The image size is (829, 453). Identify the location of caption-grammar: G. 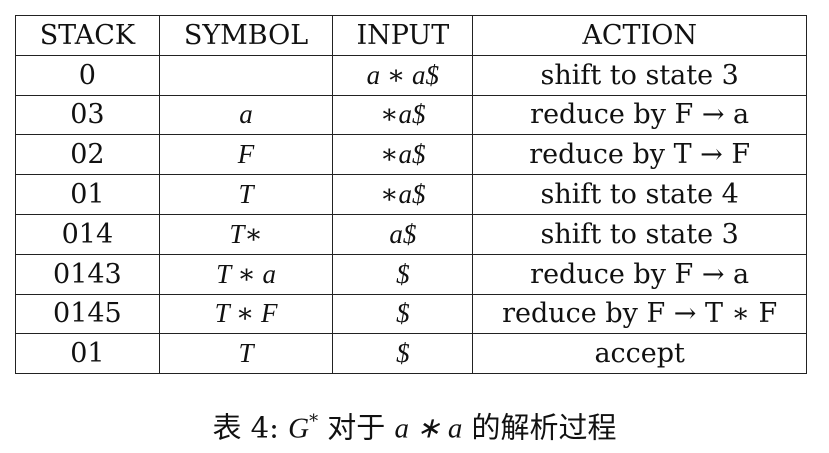
(299, 428).